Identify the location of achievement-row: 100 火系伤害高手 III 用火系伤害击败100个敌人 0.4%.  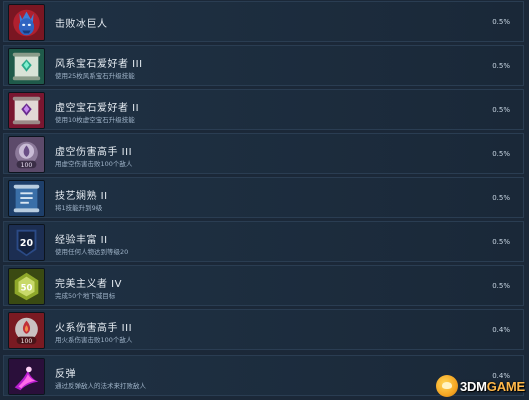
(263, 329).